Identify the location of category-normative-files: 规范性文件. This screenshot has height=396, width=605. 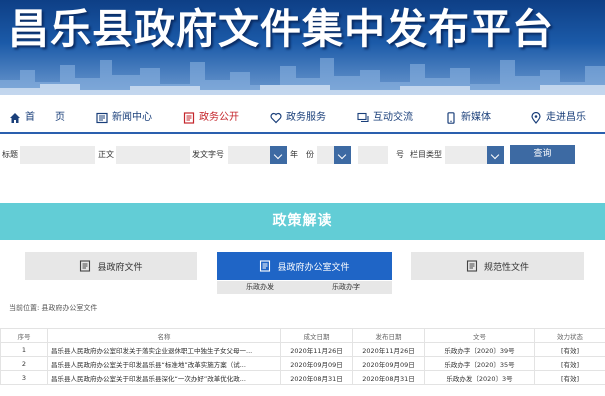
(497, 266).